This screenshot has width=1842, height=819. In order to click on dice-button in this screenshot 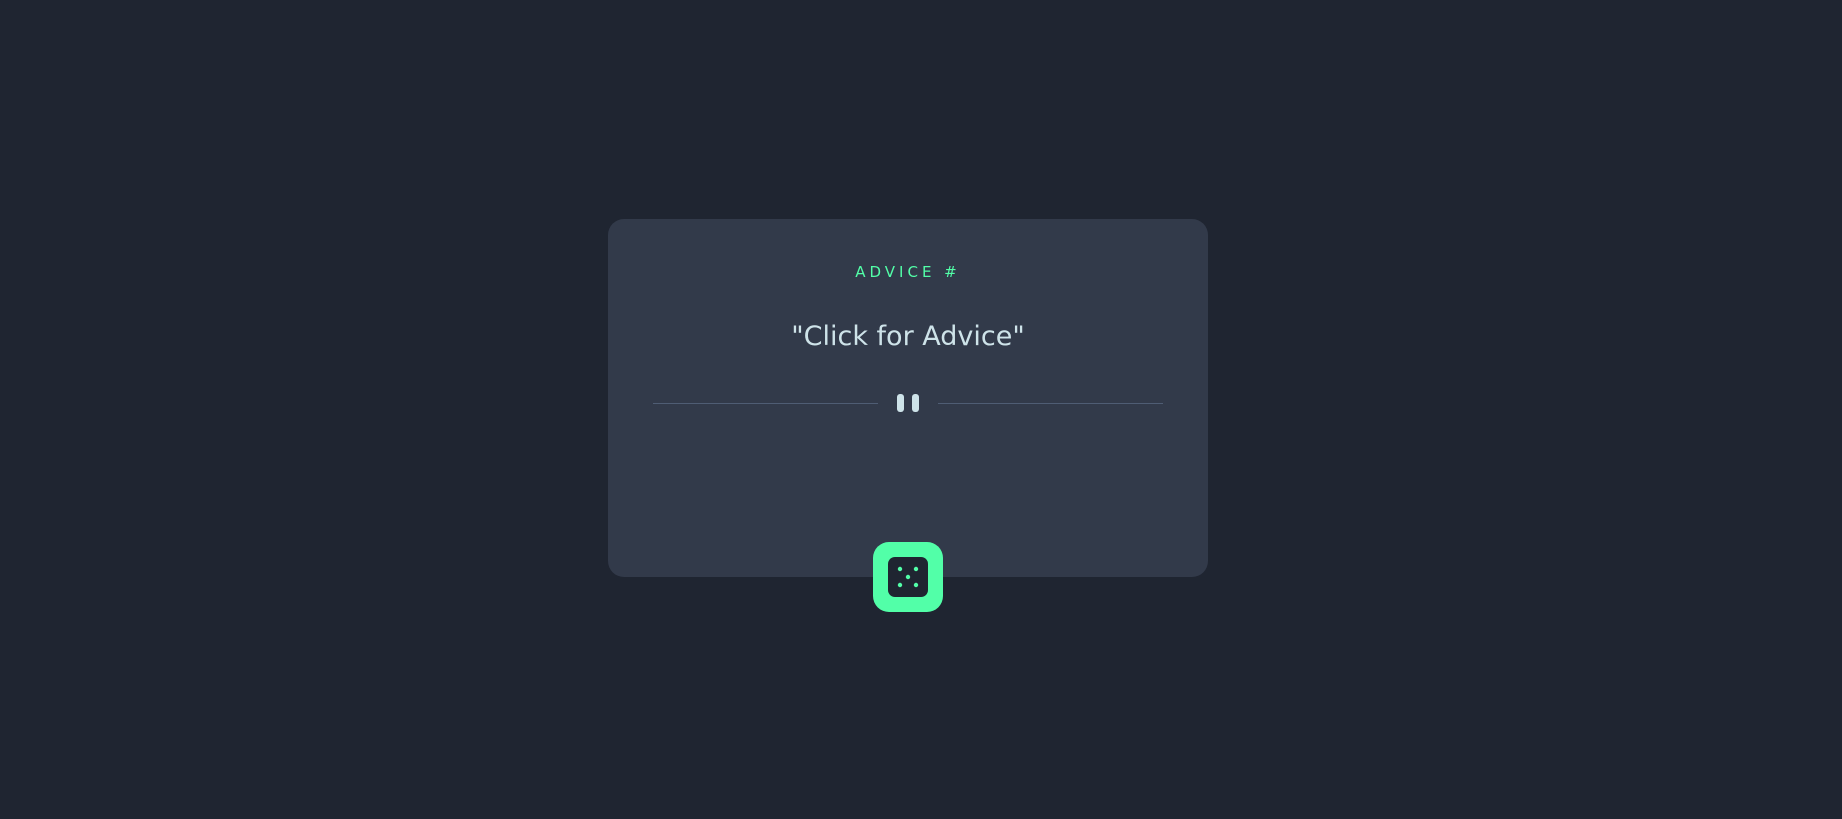, I will do `click(908, 577)`.